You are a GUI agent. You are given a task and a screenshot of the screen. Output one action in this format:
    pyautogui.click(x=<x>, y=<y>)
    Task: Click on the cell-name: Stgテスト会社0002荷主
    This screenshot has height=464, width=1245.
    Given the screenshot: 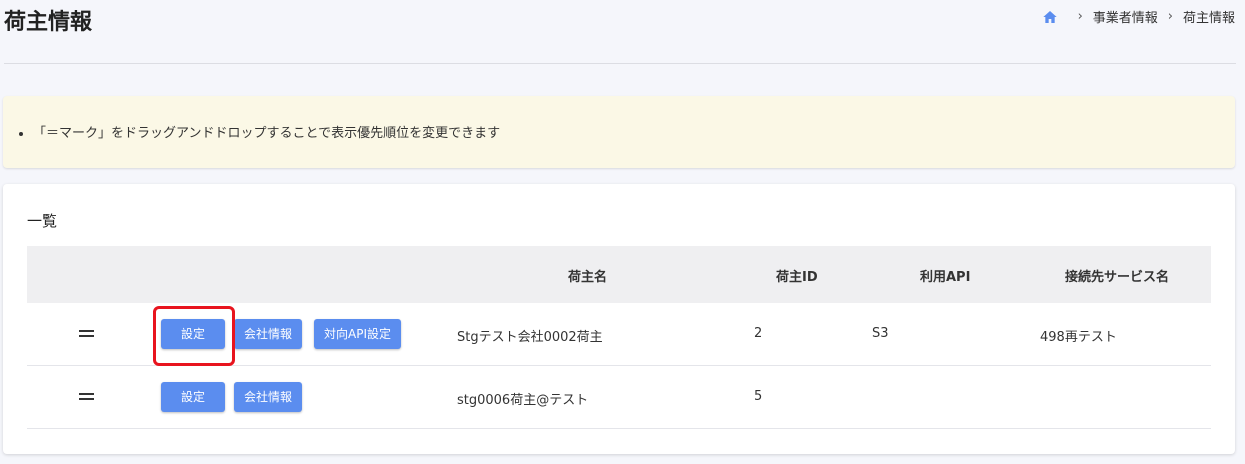 What is the action you would take?
    pyautogui.click(x=530, y=337)
    